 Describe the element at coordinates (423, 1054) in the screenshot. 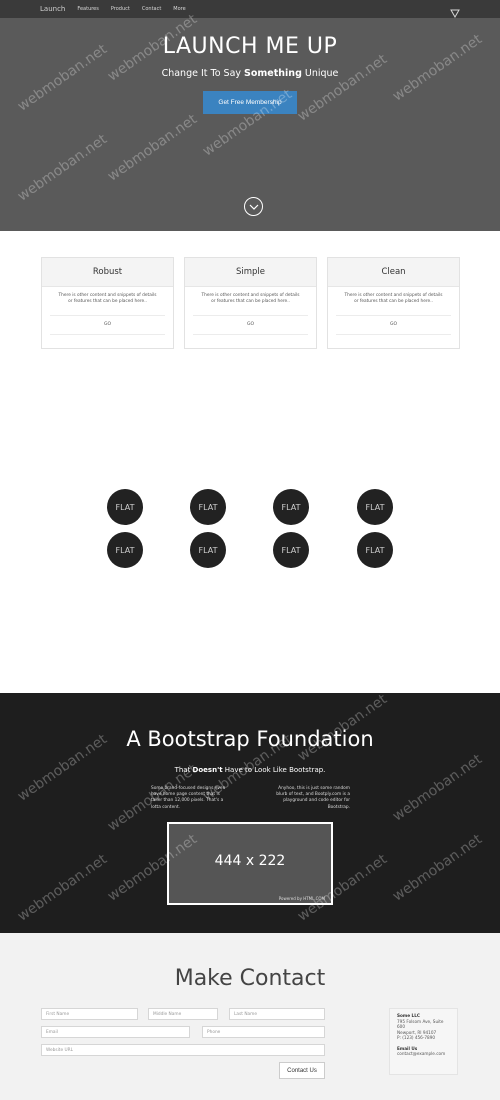

I see `email-link: contact@example.com` at that location.